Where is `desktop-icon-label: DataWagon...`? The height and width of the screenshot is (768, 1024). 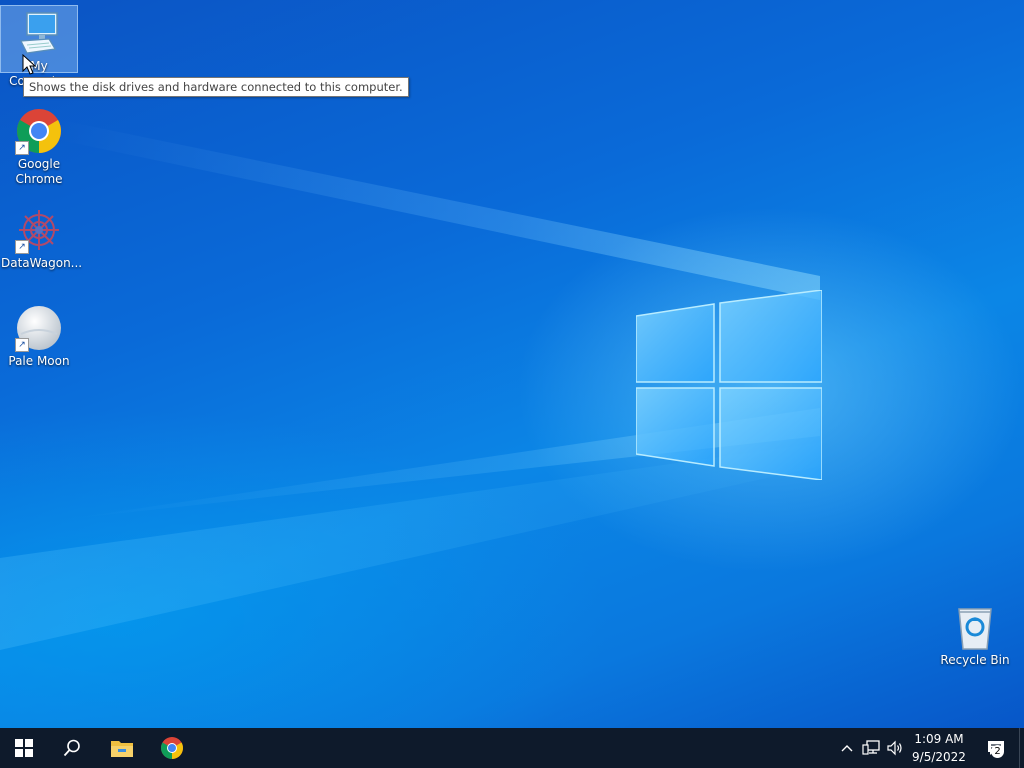
desktop-icon-label: DataWagon... is located at coordinates (42, 263).